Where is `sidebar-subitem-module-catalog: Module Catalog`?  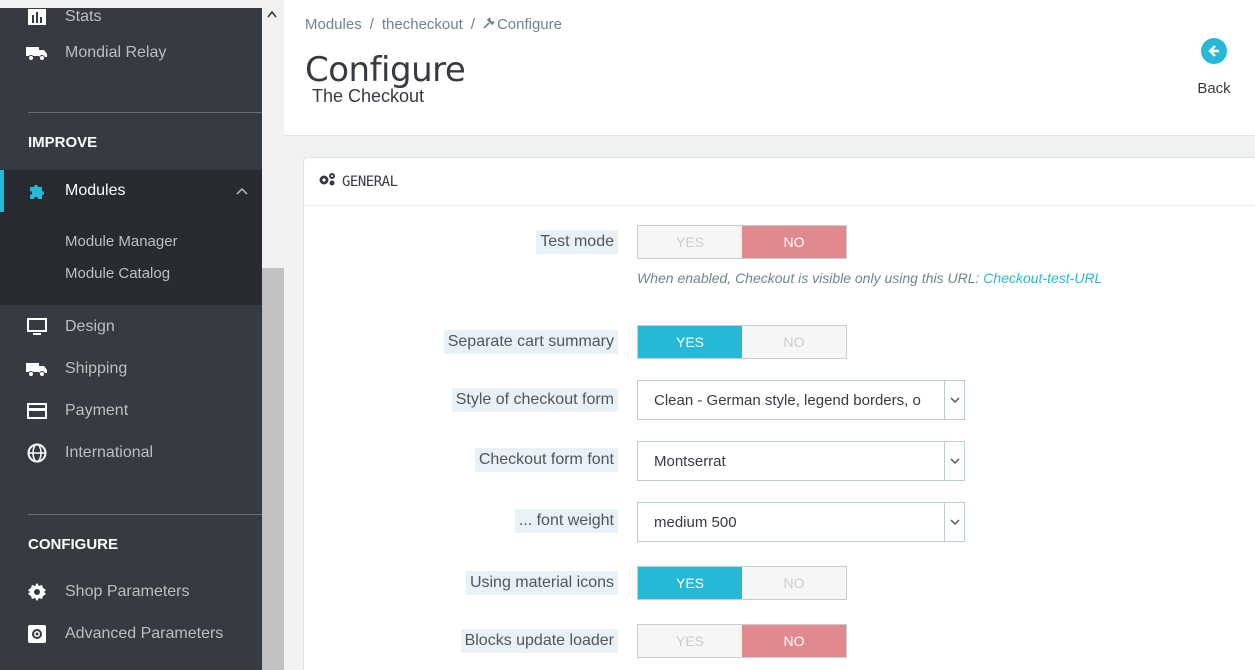
sidebar-subitem-module-catalog: Module Catalog is located at coordinates (117, 273).